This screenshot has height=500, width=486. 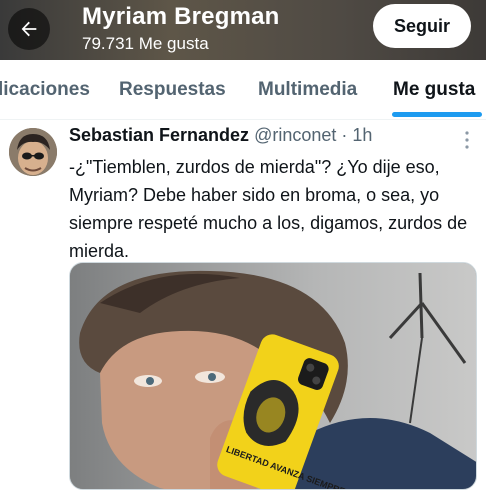 I want to click on author-handle: @rinconet, so click(x=295, y=135).